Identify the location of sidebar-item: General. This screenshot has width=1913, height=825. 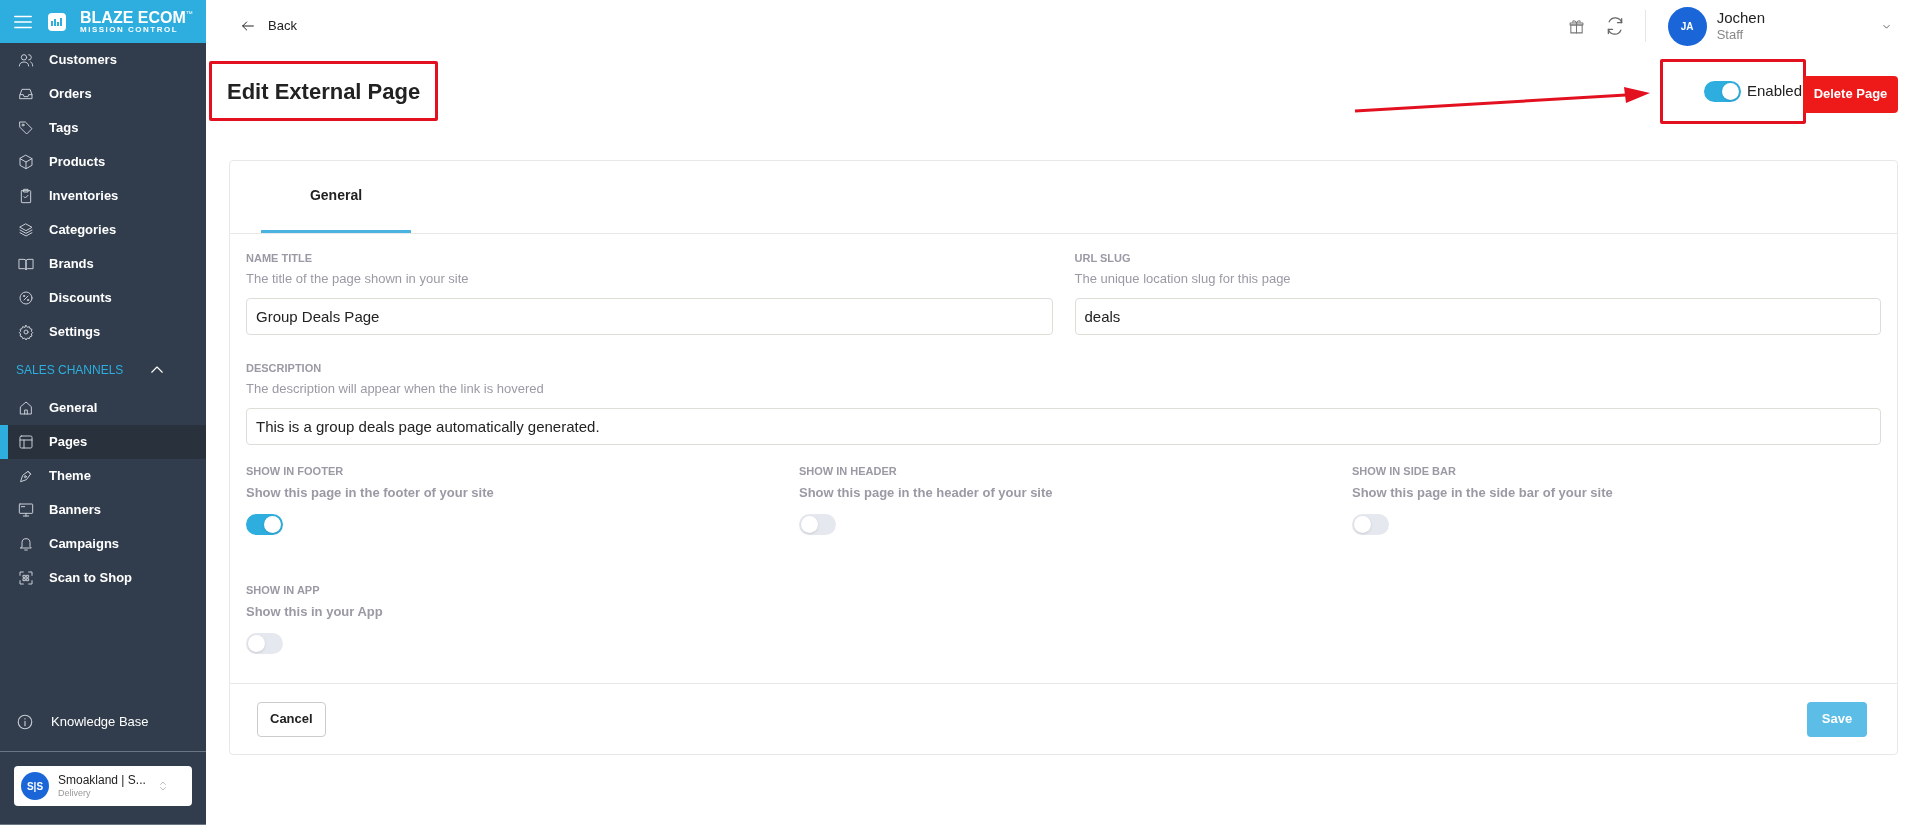
(103, 408).